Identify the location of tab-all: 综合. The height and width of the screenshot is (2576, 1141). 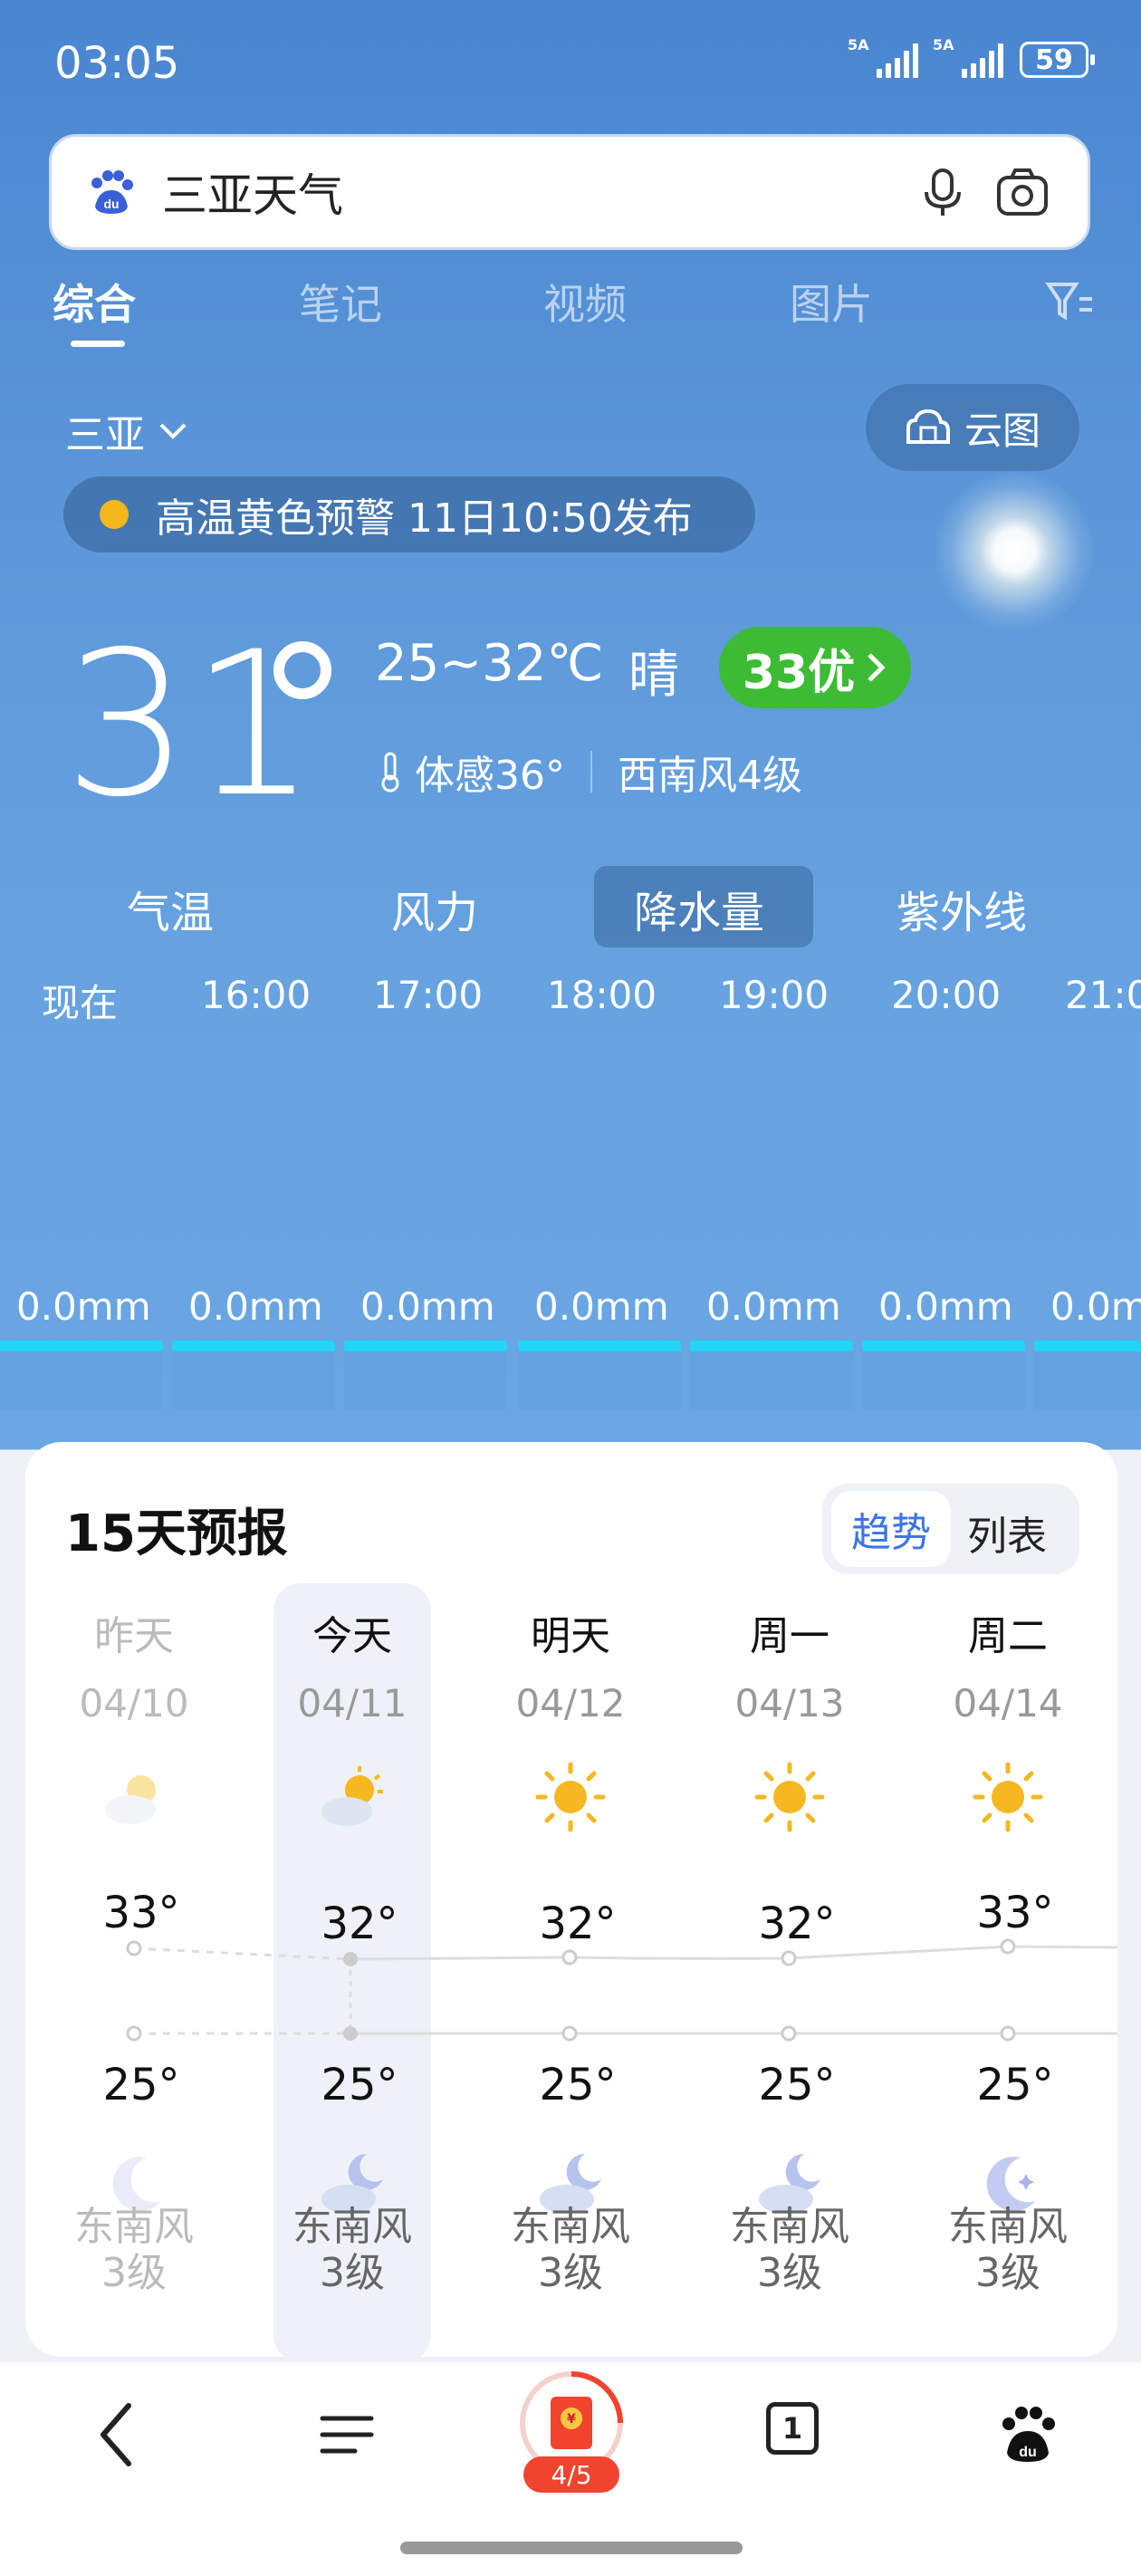
(94, 302).